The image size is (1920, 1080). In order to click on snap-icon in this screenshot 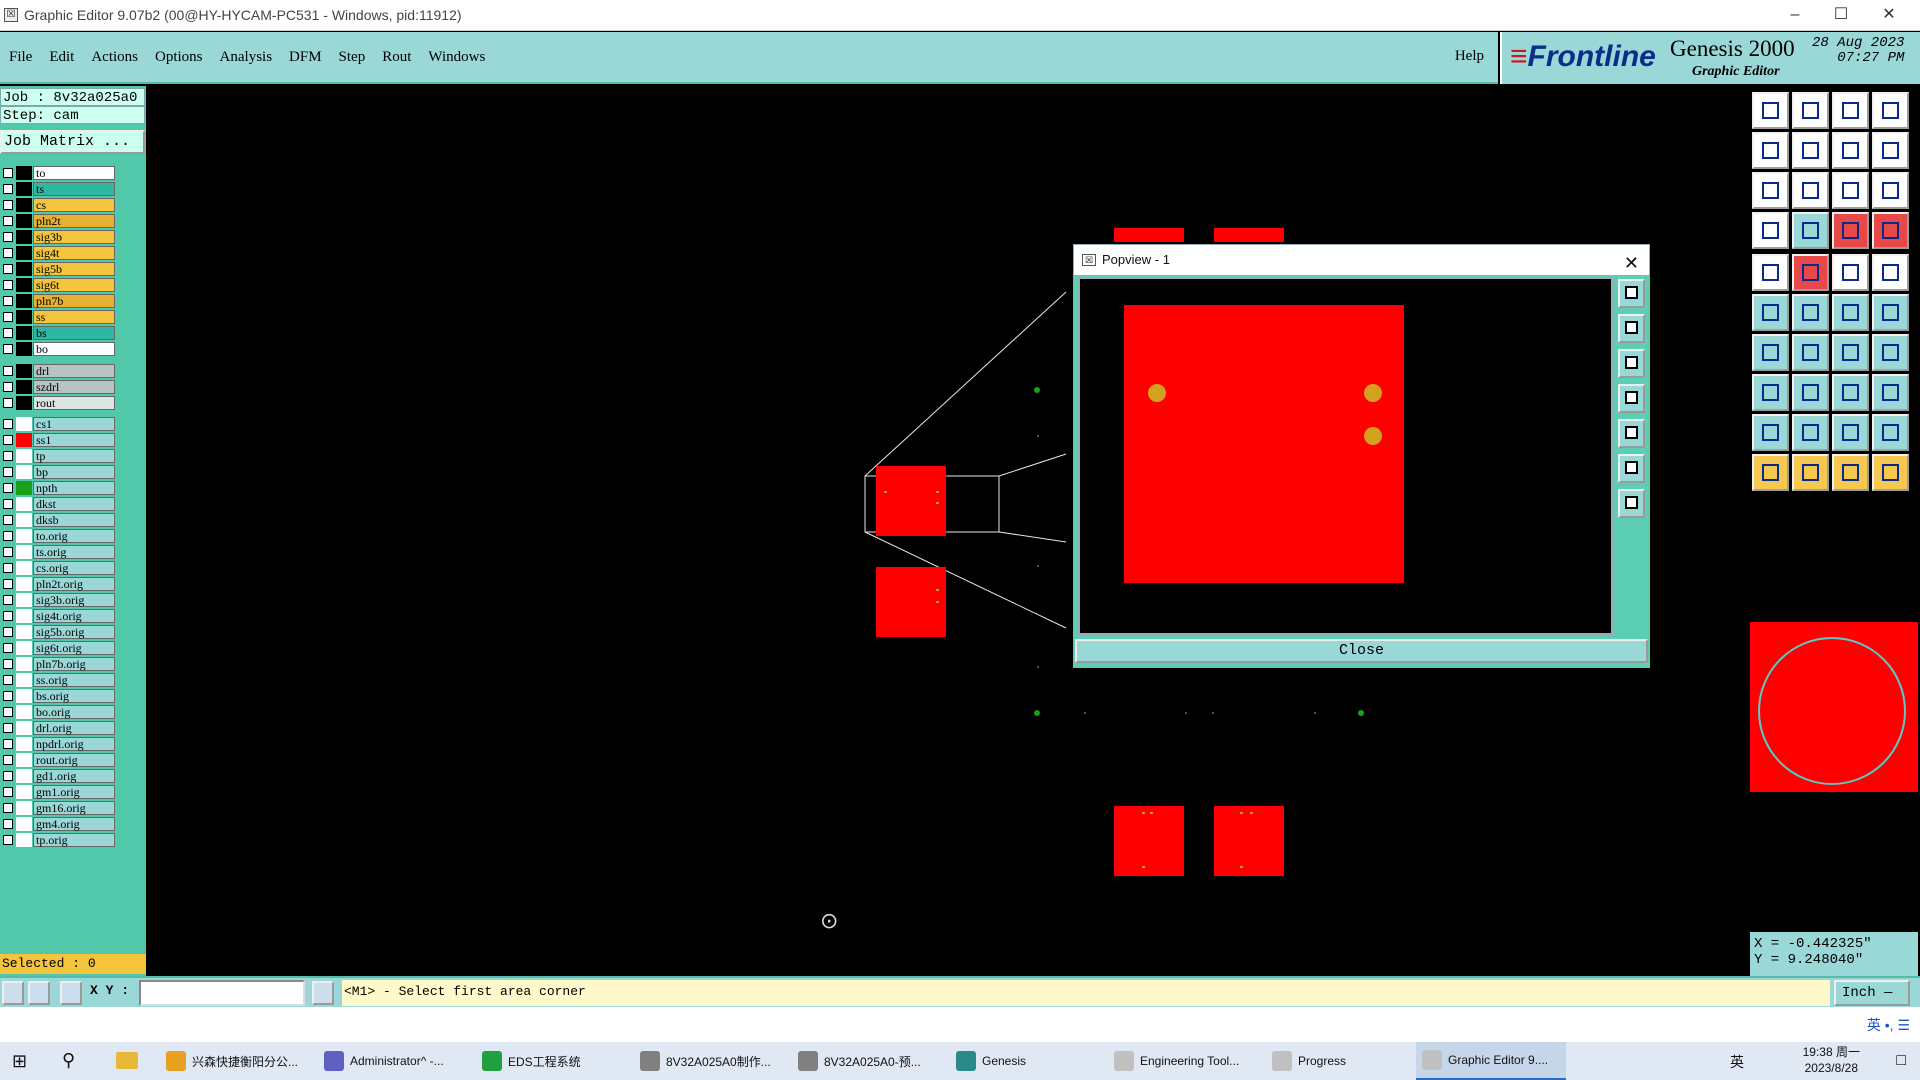, I will do `click(13, 993)`.